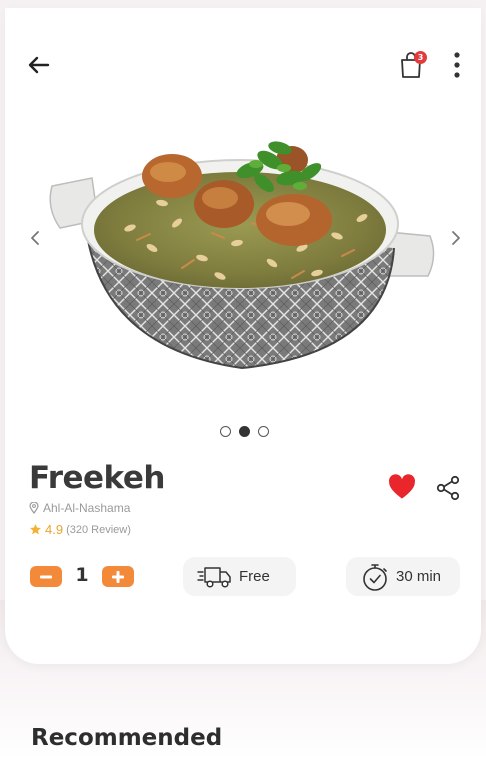  I want to click on back-button, so click(39, 65).